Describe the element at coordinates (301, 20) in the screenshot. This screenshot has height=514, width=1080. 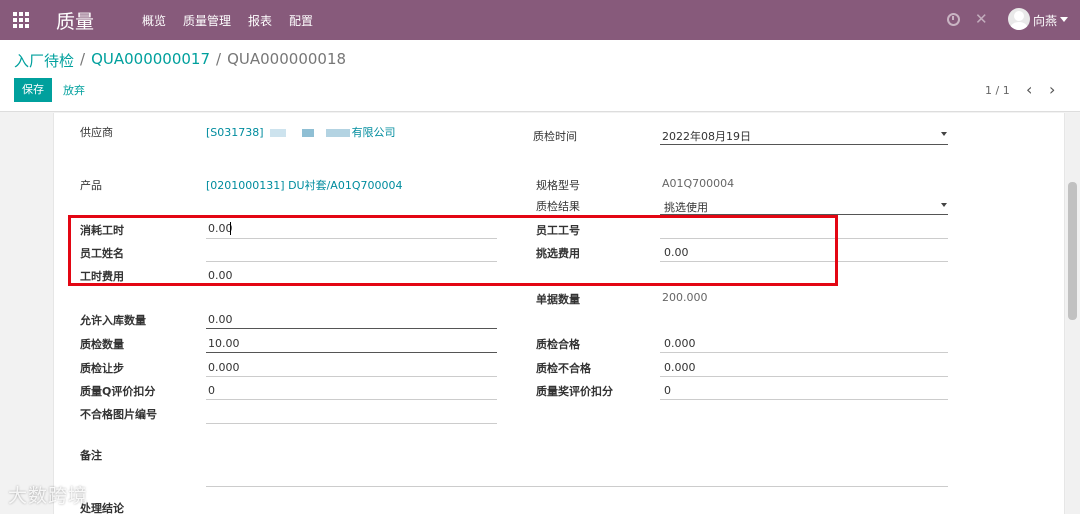
I see `menu-item-configuration: 配置` at that location.